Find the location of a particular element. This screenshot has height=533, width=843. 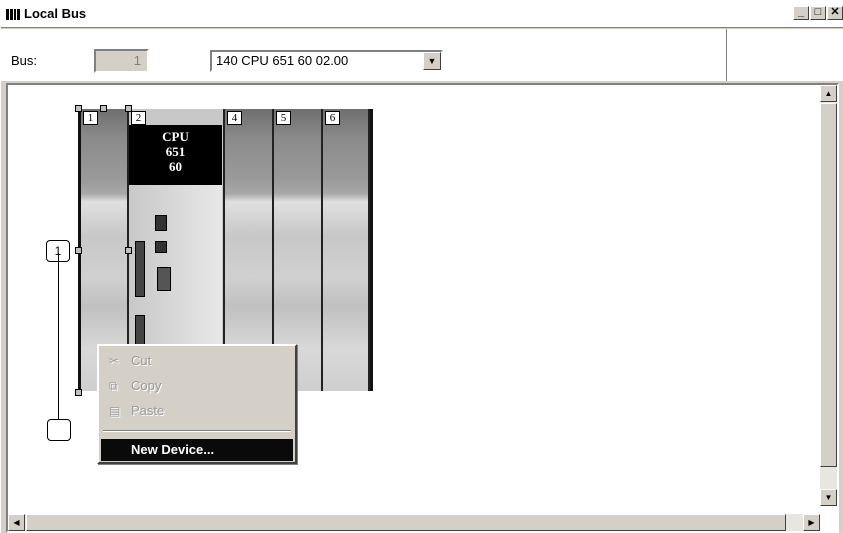

menu-item-label: Paste is located at coordinates (148, 410).